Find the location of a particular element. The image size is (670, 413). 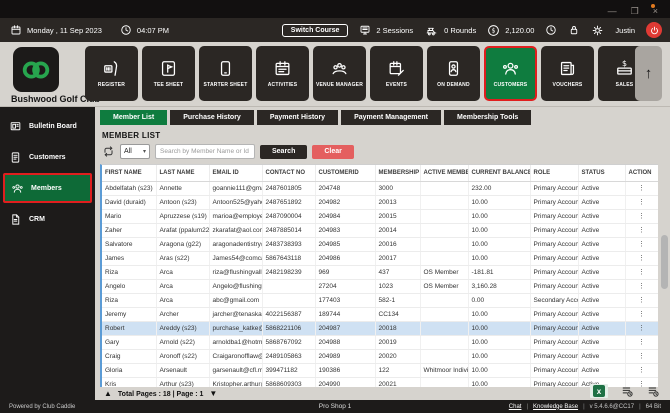

export-excel-button: x is located at coordinates (599, 391).